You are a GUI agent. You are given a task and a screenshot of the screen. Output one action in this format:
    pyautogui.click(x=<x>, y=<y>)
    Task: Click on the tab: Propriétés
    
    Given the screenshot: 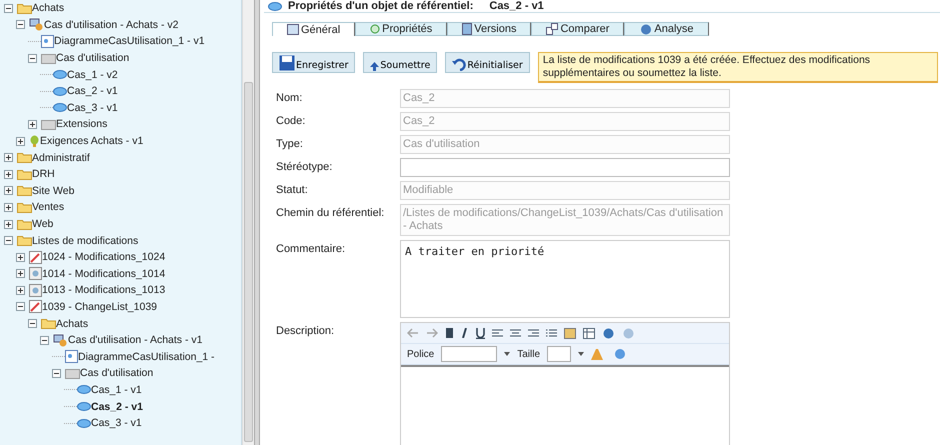 What is the action you would take?
    pyautogui.click(x=401, y=29)
    